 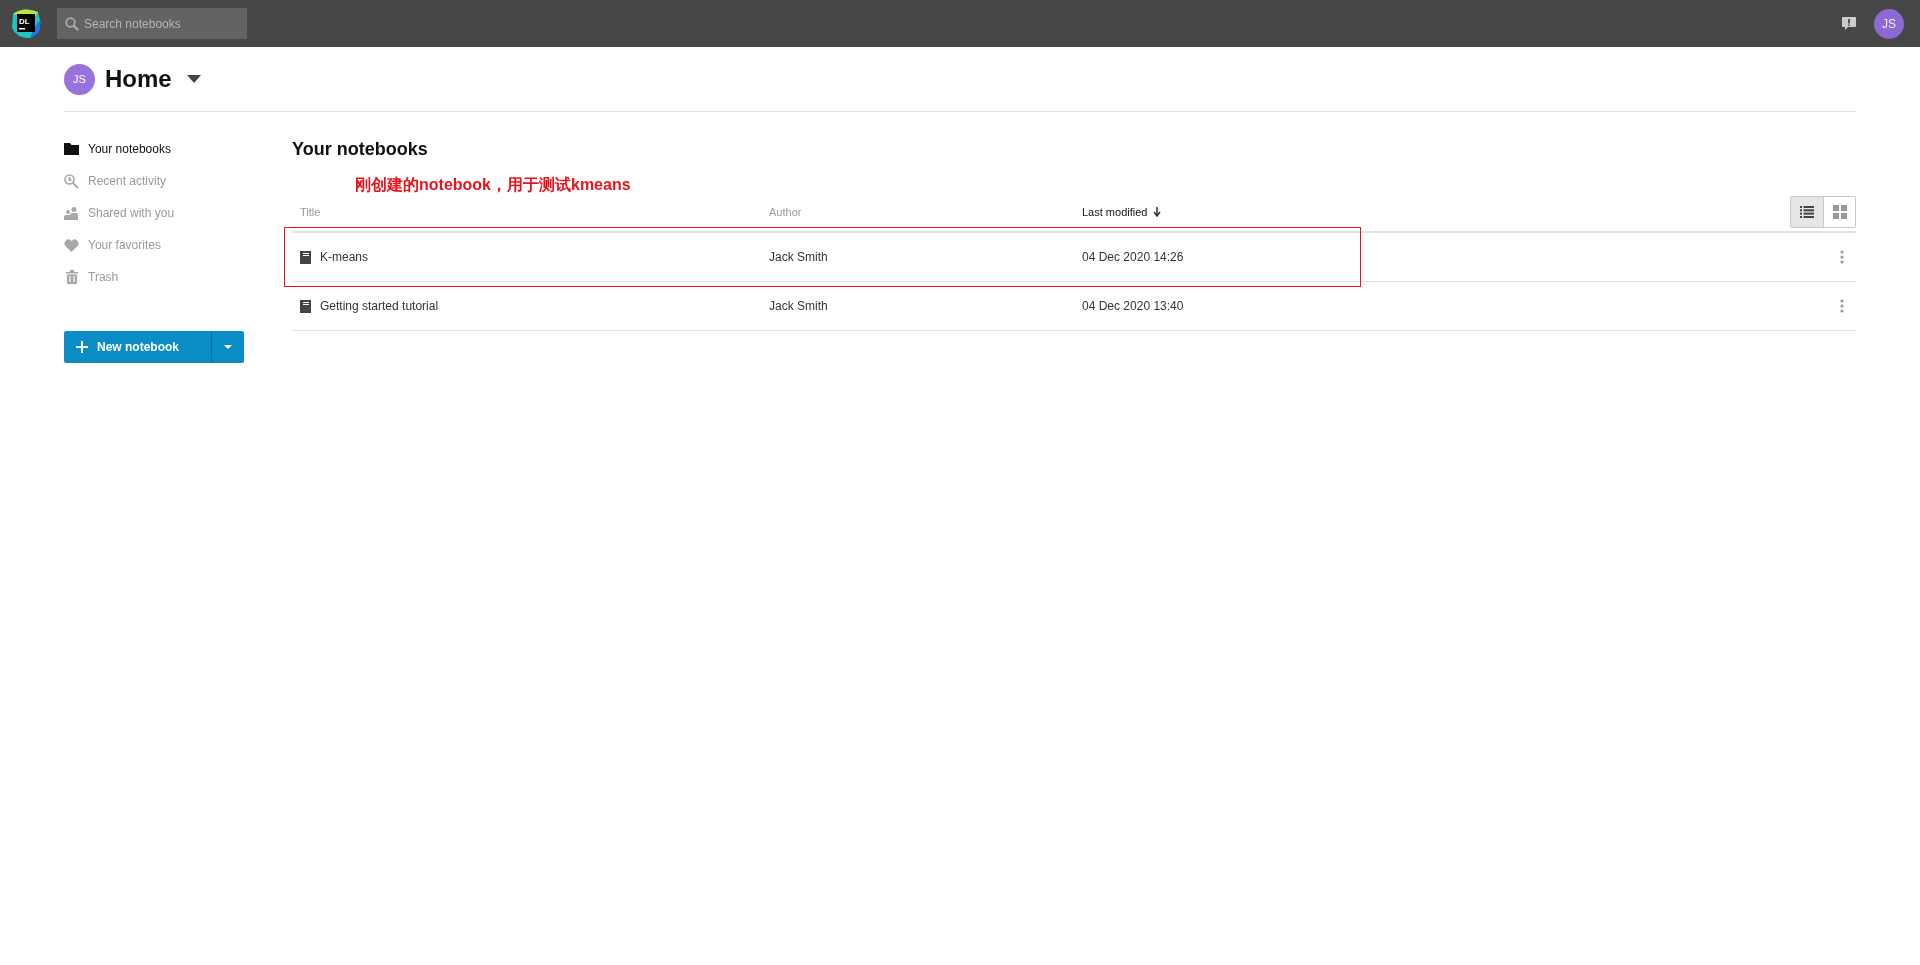 What do you see at coordinates (117, 149) in the screenshot?
I see `sidebar-item: Your notebooks` at bounding box center [117, 149].